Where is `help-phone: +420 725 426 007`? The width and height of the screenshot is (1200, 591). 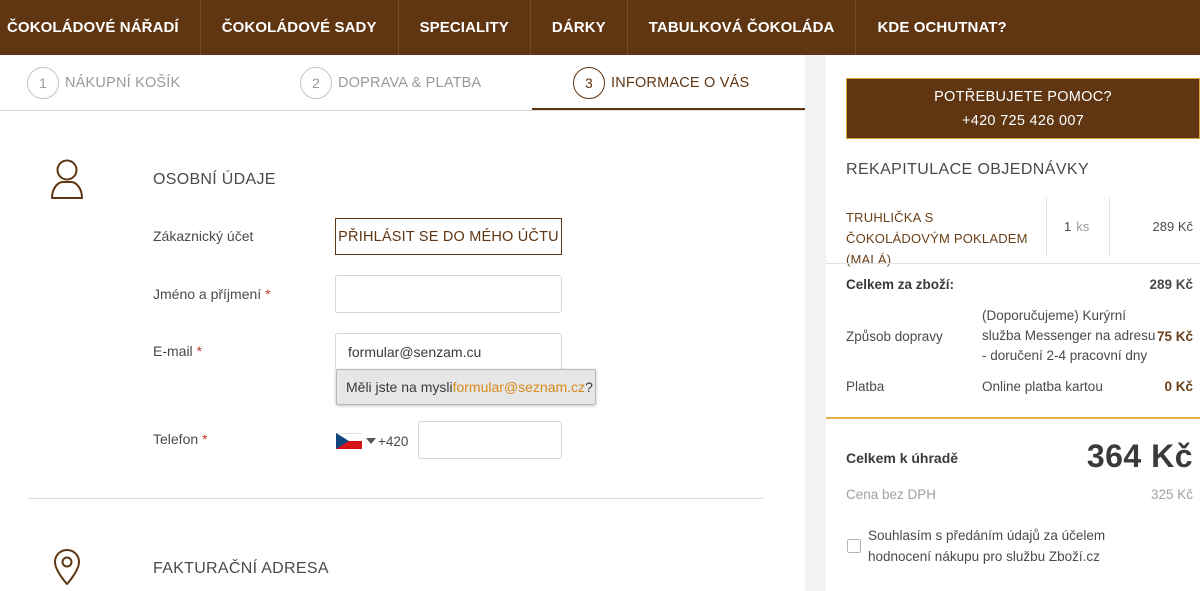 help-phone: +420 725 426 007 is located at coordinates (1023, 120).